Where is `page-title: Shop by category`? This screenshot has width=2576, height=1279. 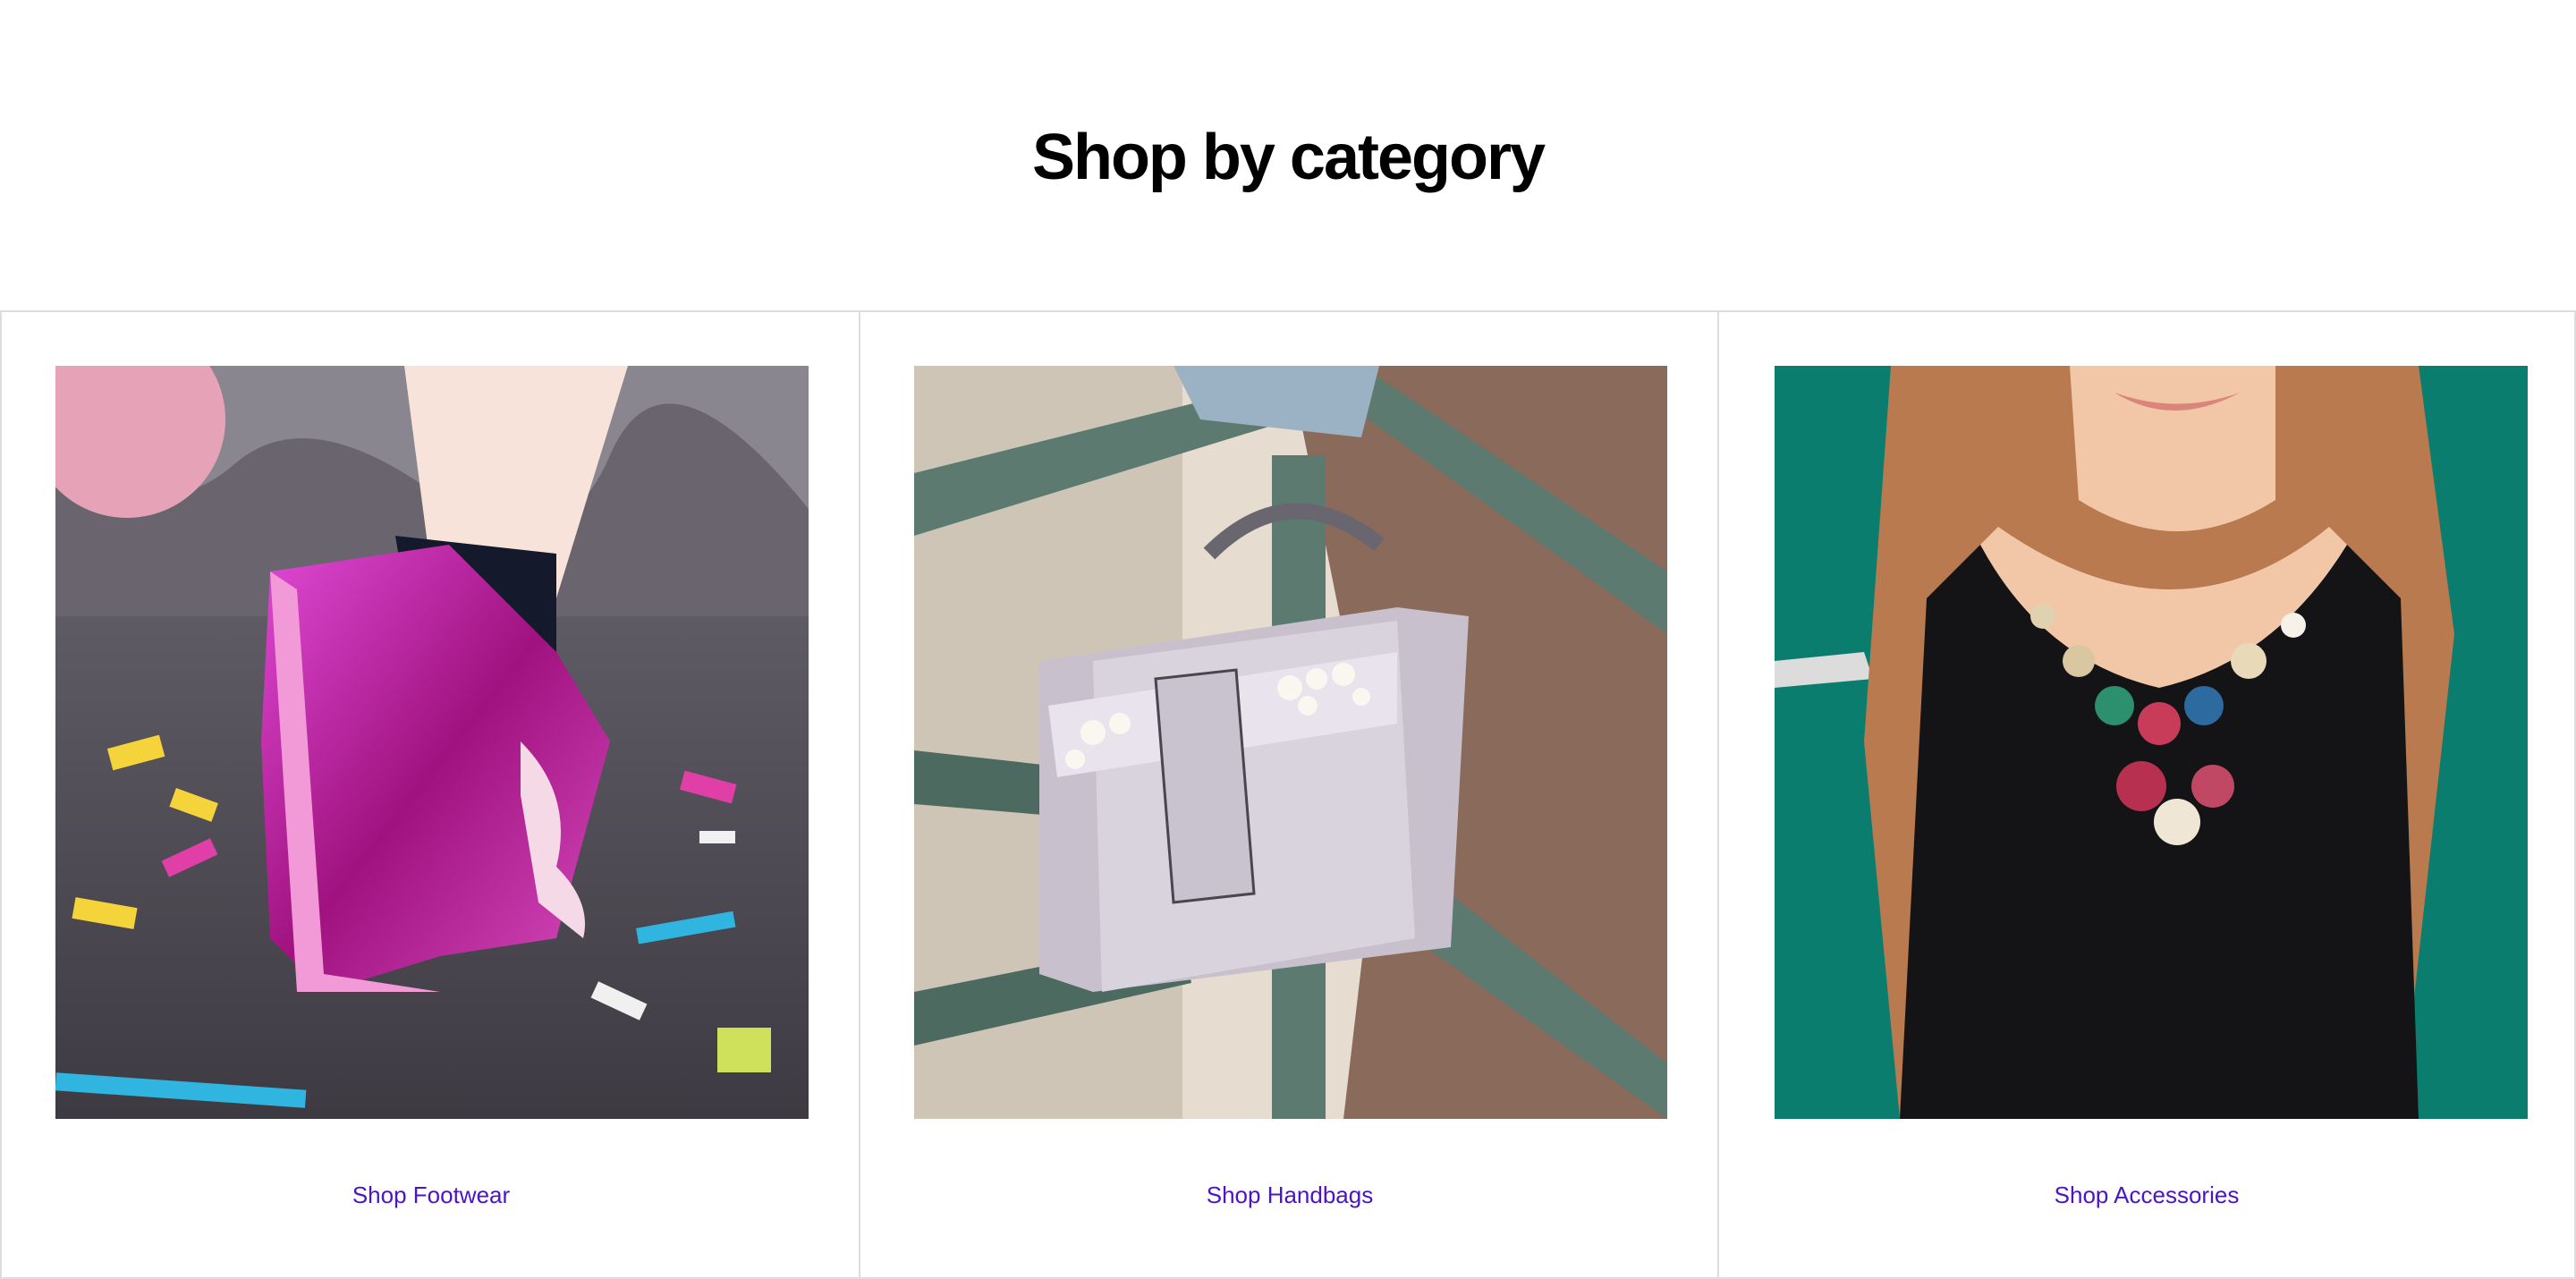 page-title: Shop by category is located at coordinates (1288, 157).